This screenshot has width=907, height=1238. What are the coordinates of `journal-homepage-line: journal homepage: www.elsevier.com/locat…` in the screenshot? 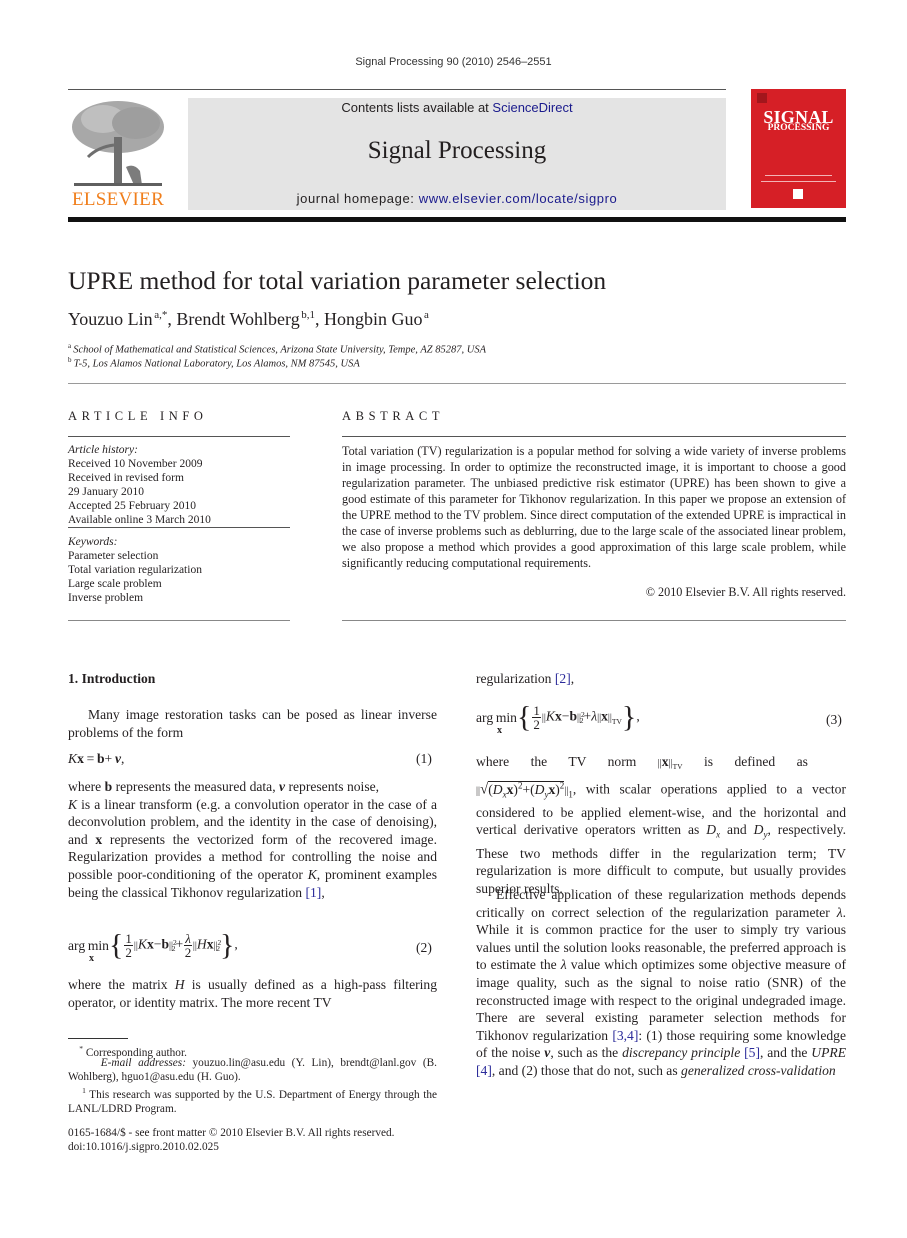 It's located at (457, 198).